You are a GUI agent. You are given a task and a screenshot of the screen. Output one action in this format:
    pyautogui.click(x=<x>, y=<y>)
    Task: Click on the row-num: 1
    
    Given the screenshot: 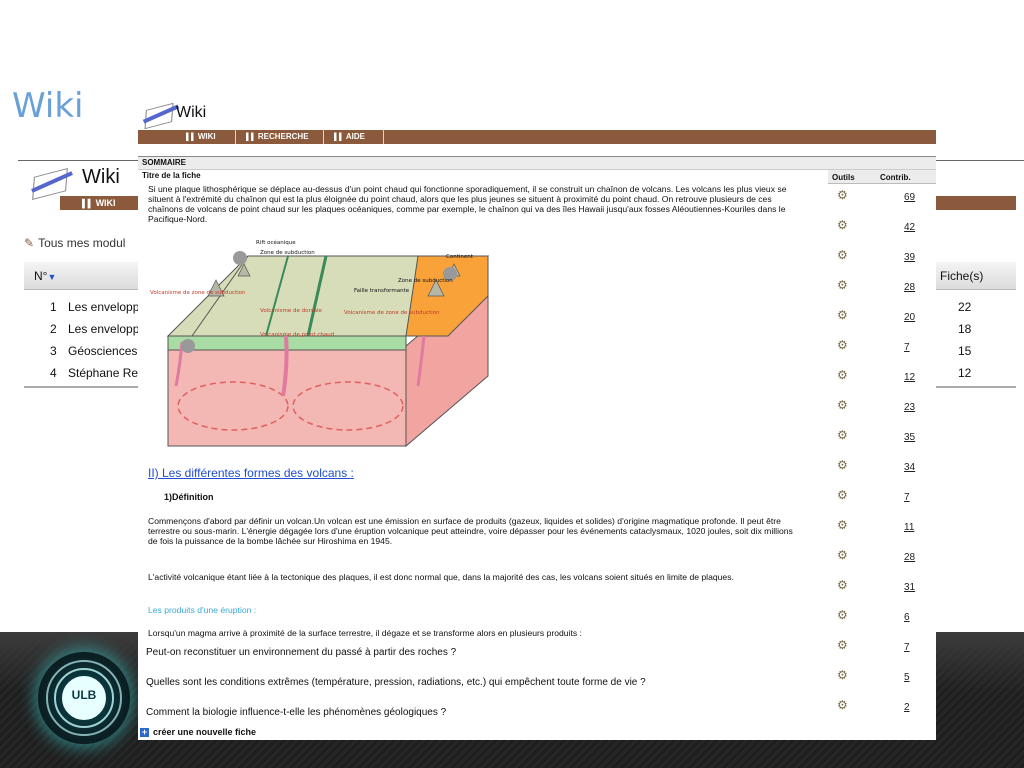 What is the action you would take?
    pyautogui.click(x=53, y=307)
    